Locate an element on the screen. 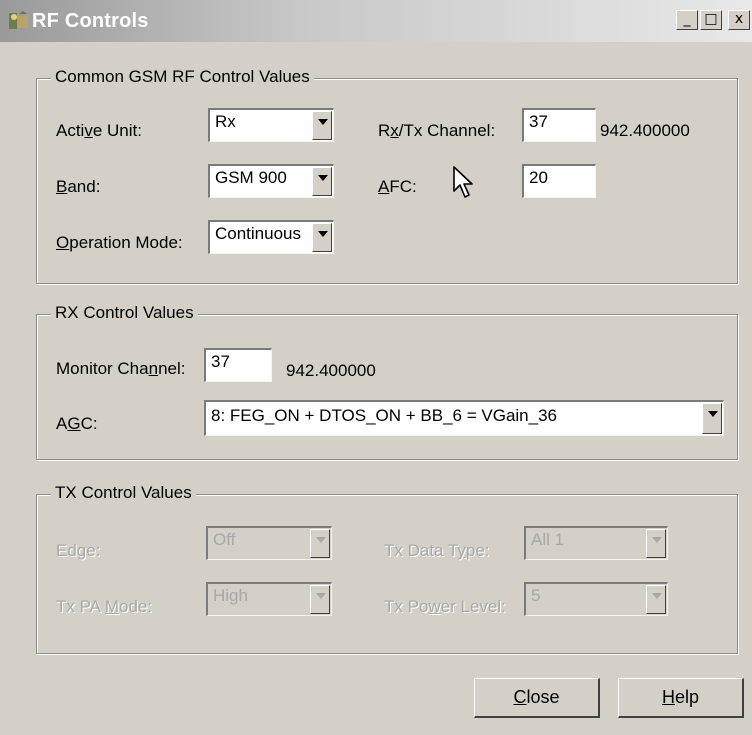  tx-data-type-select: All 1 is located at coordinates (596, 543).